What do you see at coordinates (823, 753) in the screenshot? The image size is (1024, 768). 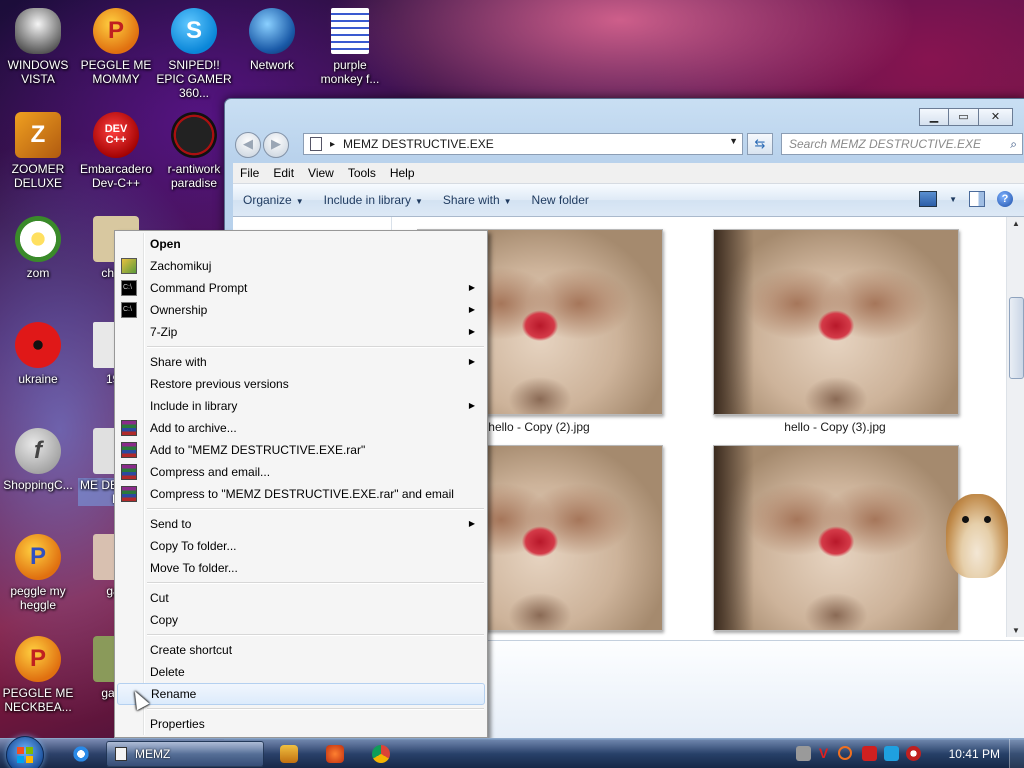 I see `tray-v-icon: V` at bounding box center [823, 753].